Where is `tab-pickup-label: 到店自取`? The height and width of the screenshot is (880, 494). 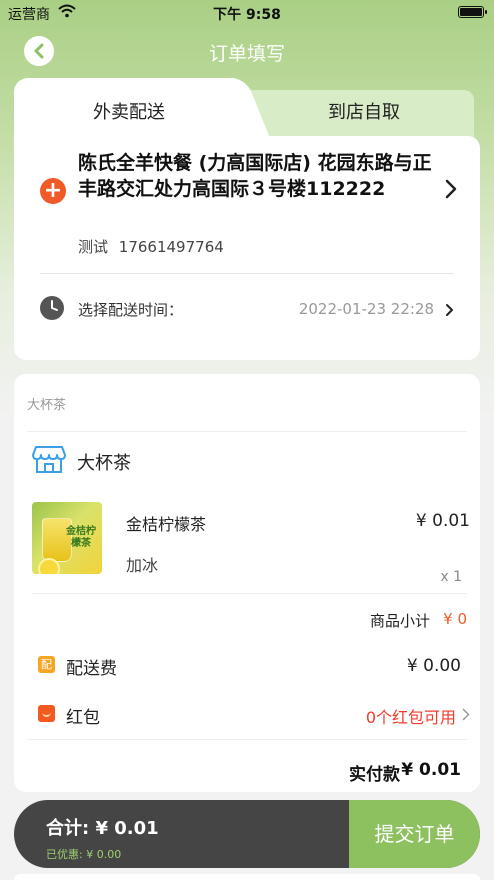 tab-pickup-label: 到店自取 is located at coordinates (364, 112).